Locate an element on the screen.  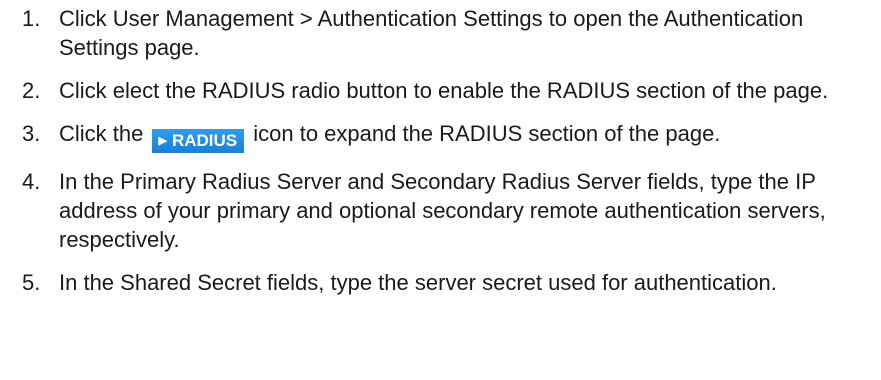
expand-arrow-icon: ▶ is located at coordinates (162, 141).